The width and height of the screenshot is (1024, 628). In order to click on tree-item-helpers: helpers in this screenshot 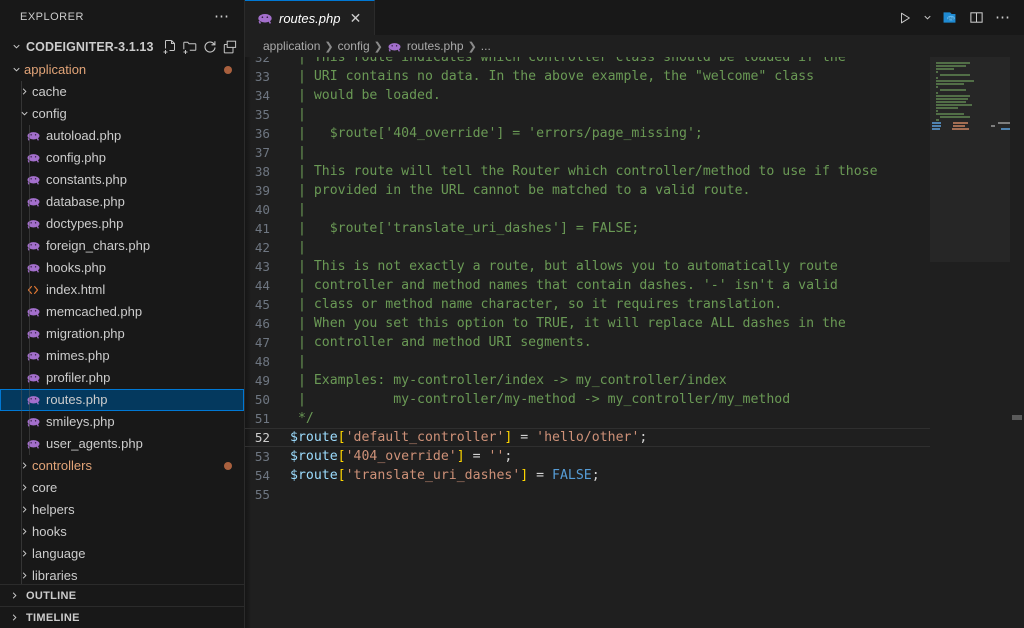, I will do `click(122, 509)`.